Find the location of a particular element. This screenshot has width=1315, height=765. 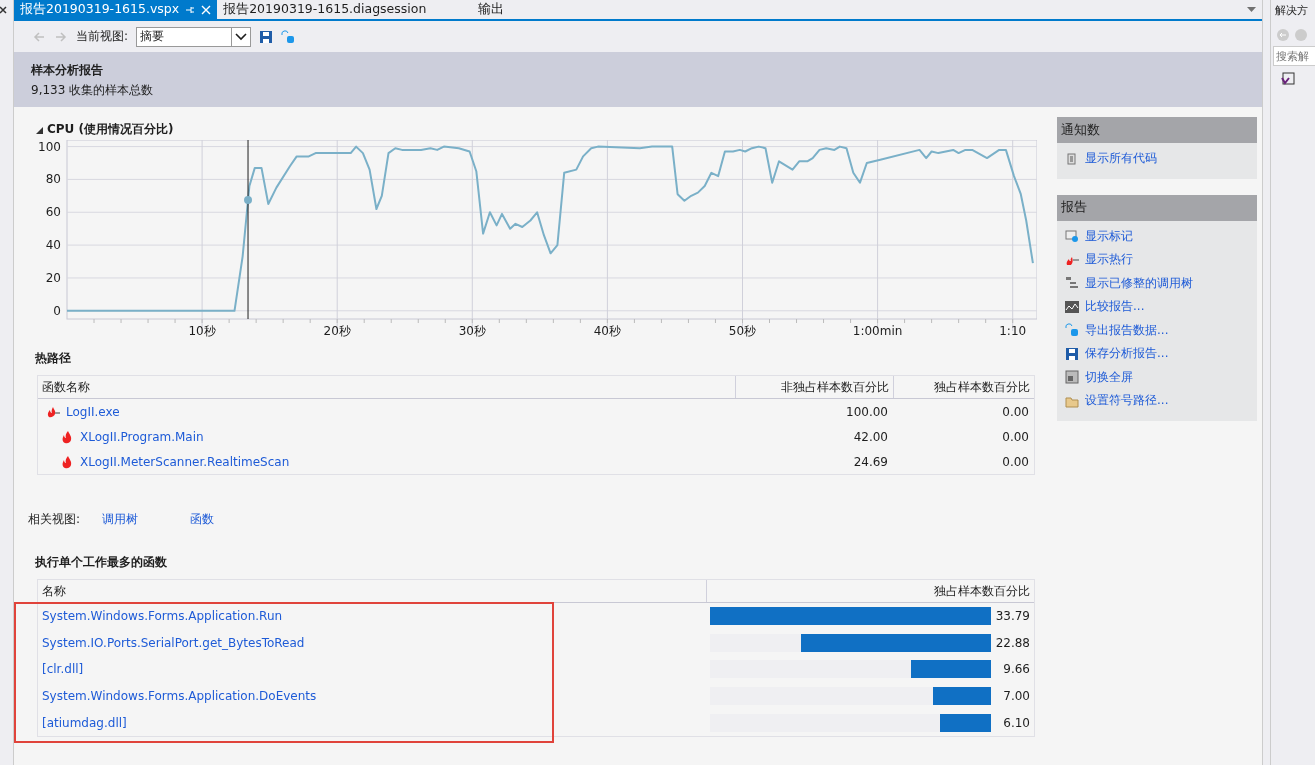

function-link: System.Windows.Forms.Application.Run is located at coordinates (162, 616).